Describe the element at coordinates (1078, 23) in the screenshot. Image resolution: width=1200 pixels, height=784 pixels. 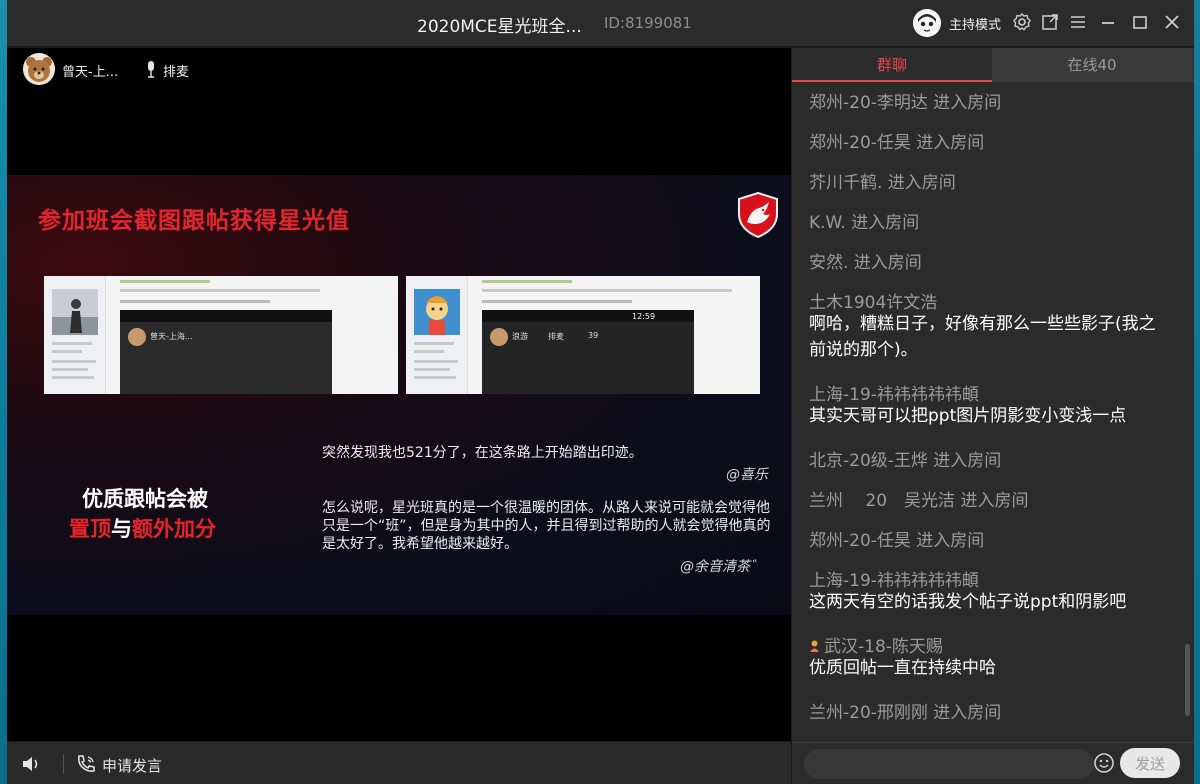
I see `menu-icon` at that location.